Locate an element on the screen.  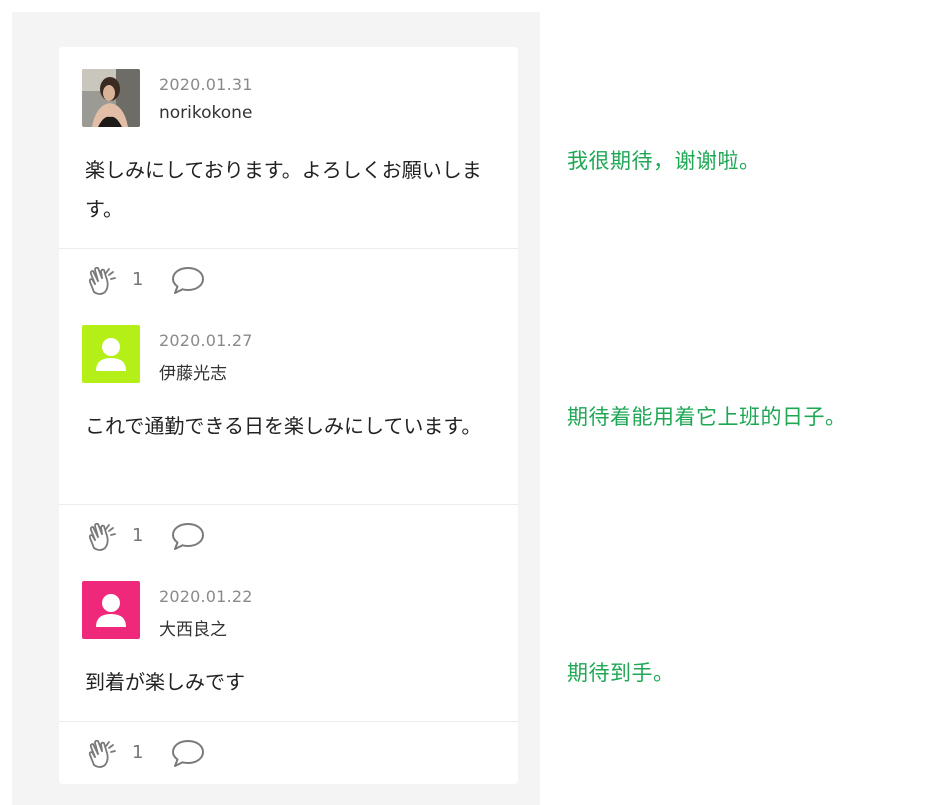
comment-body: 楽しみにしております。よろしくお願いします。 is located at coordinates (283, 189).